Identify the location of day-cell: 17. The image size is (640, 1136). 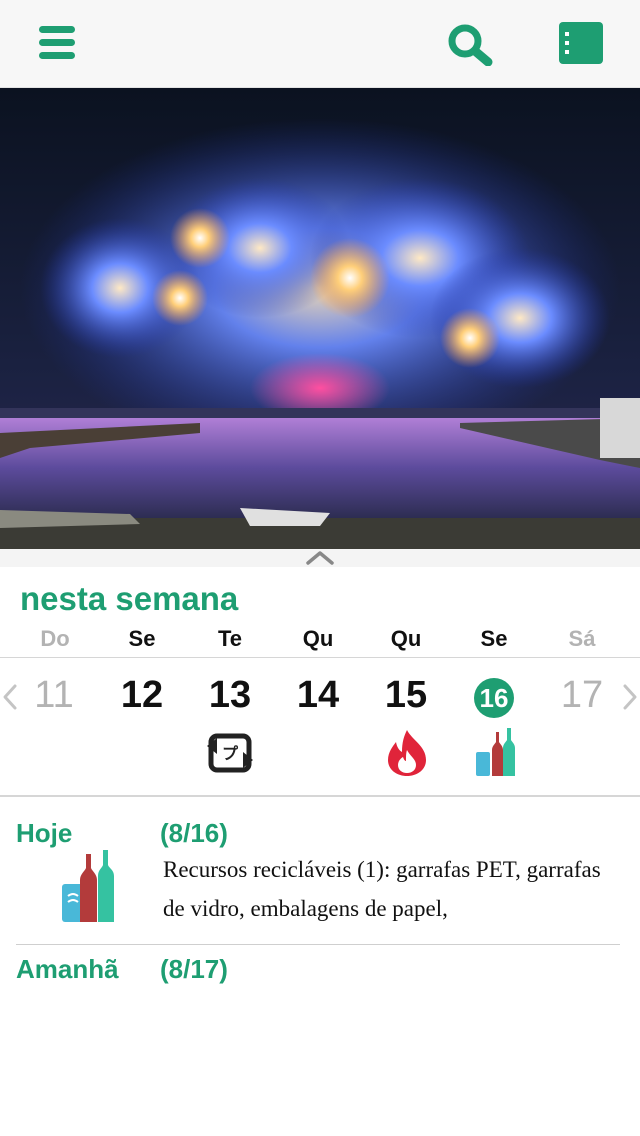
(582, 695).